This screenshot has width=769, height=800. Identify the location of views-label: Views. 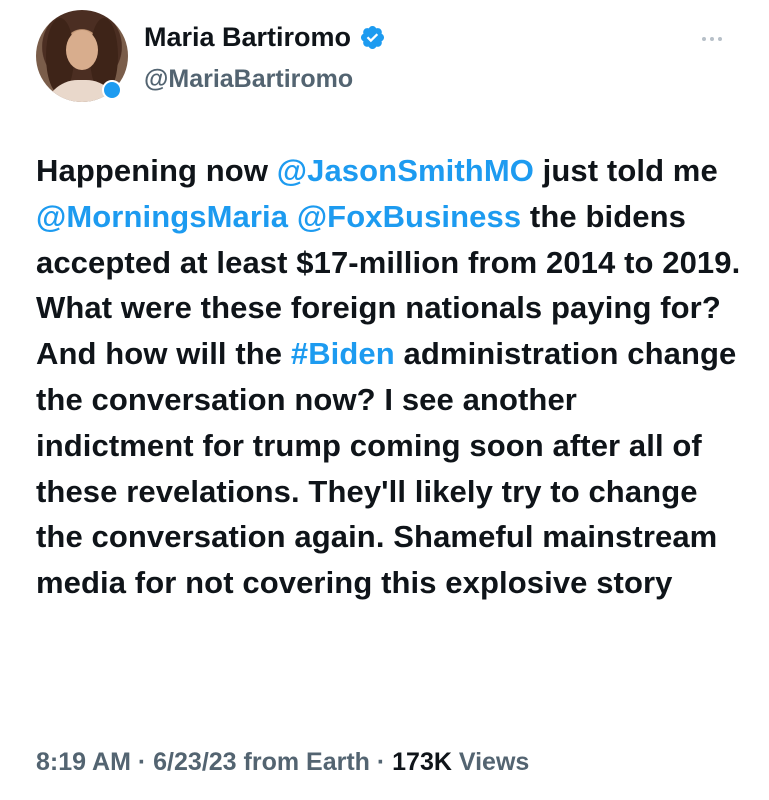
(494, 762).